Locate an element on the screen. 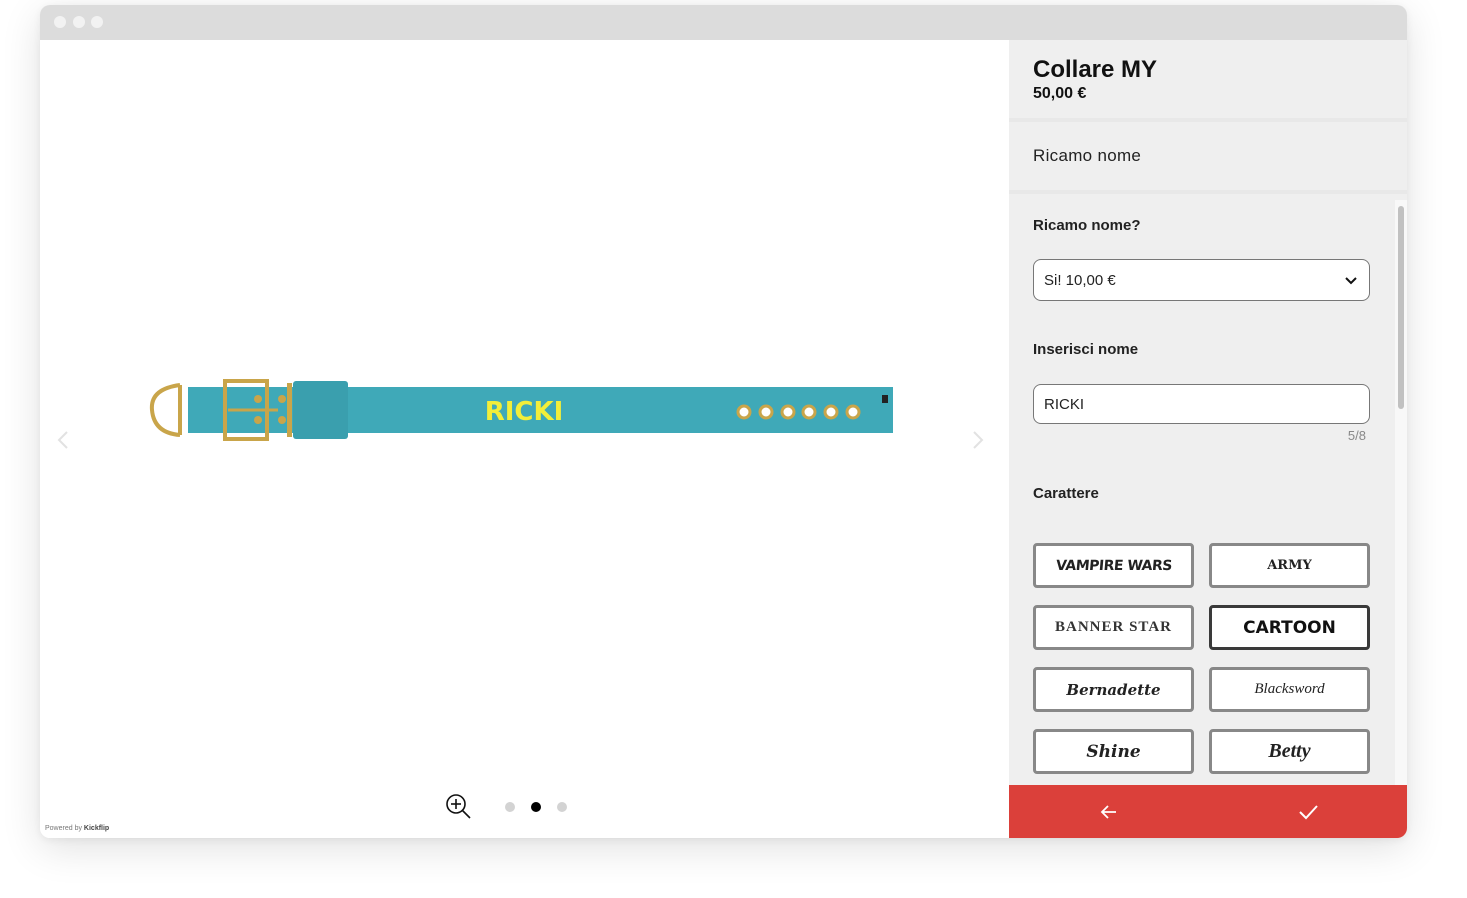 Image resolution: width=1467 pixels, height=898 pixels. footer-action-bar is located at coordinates (1208, 811).